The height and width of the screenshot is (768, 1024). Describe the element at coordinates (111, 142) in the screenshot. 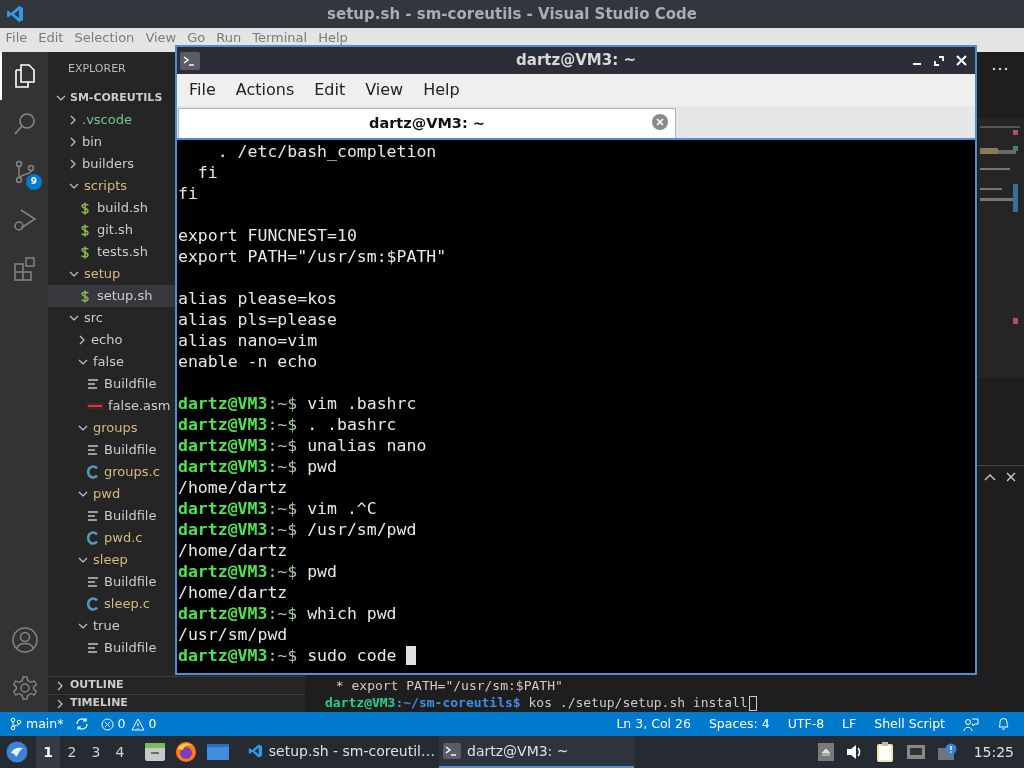

I see `tree-item: bin` at that location.